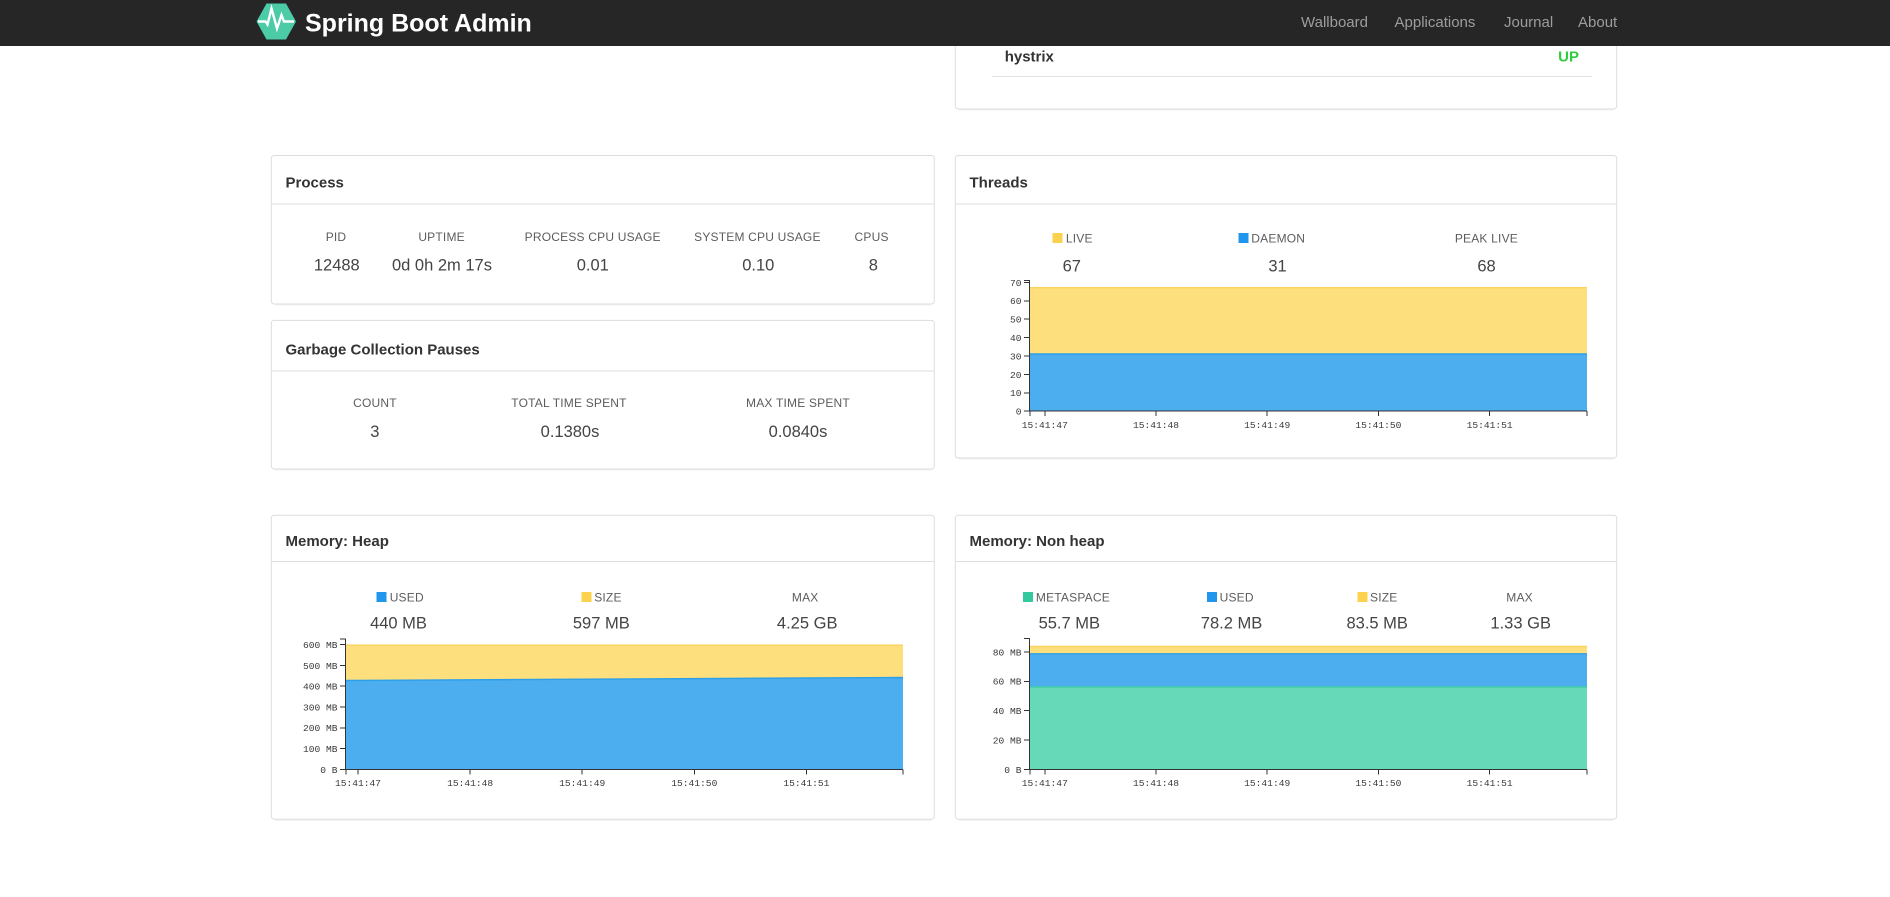 The image size is (1890, 897). I want to click on svg-text: 31, so click(1277, 266).